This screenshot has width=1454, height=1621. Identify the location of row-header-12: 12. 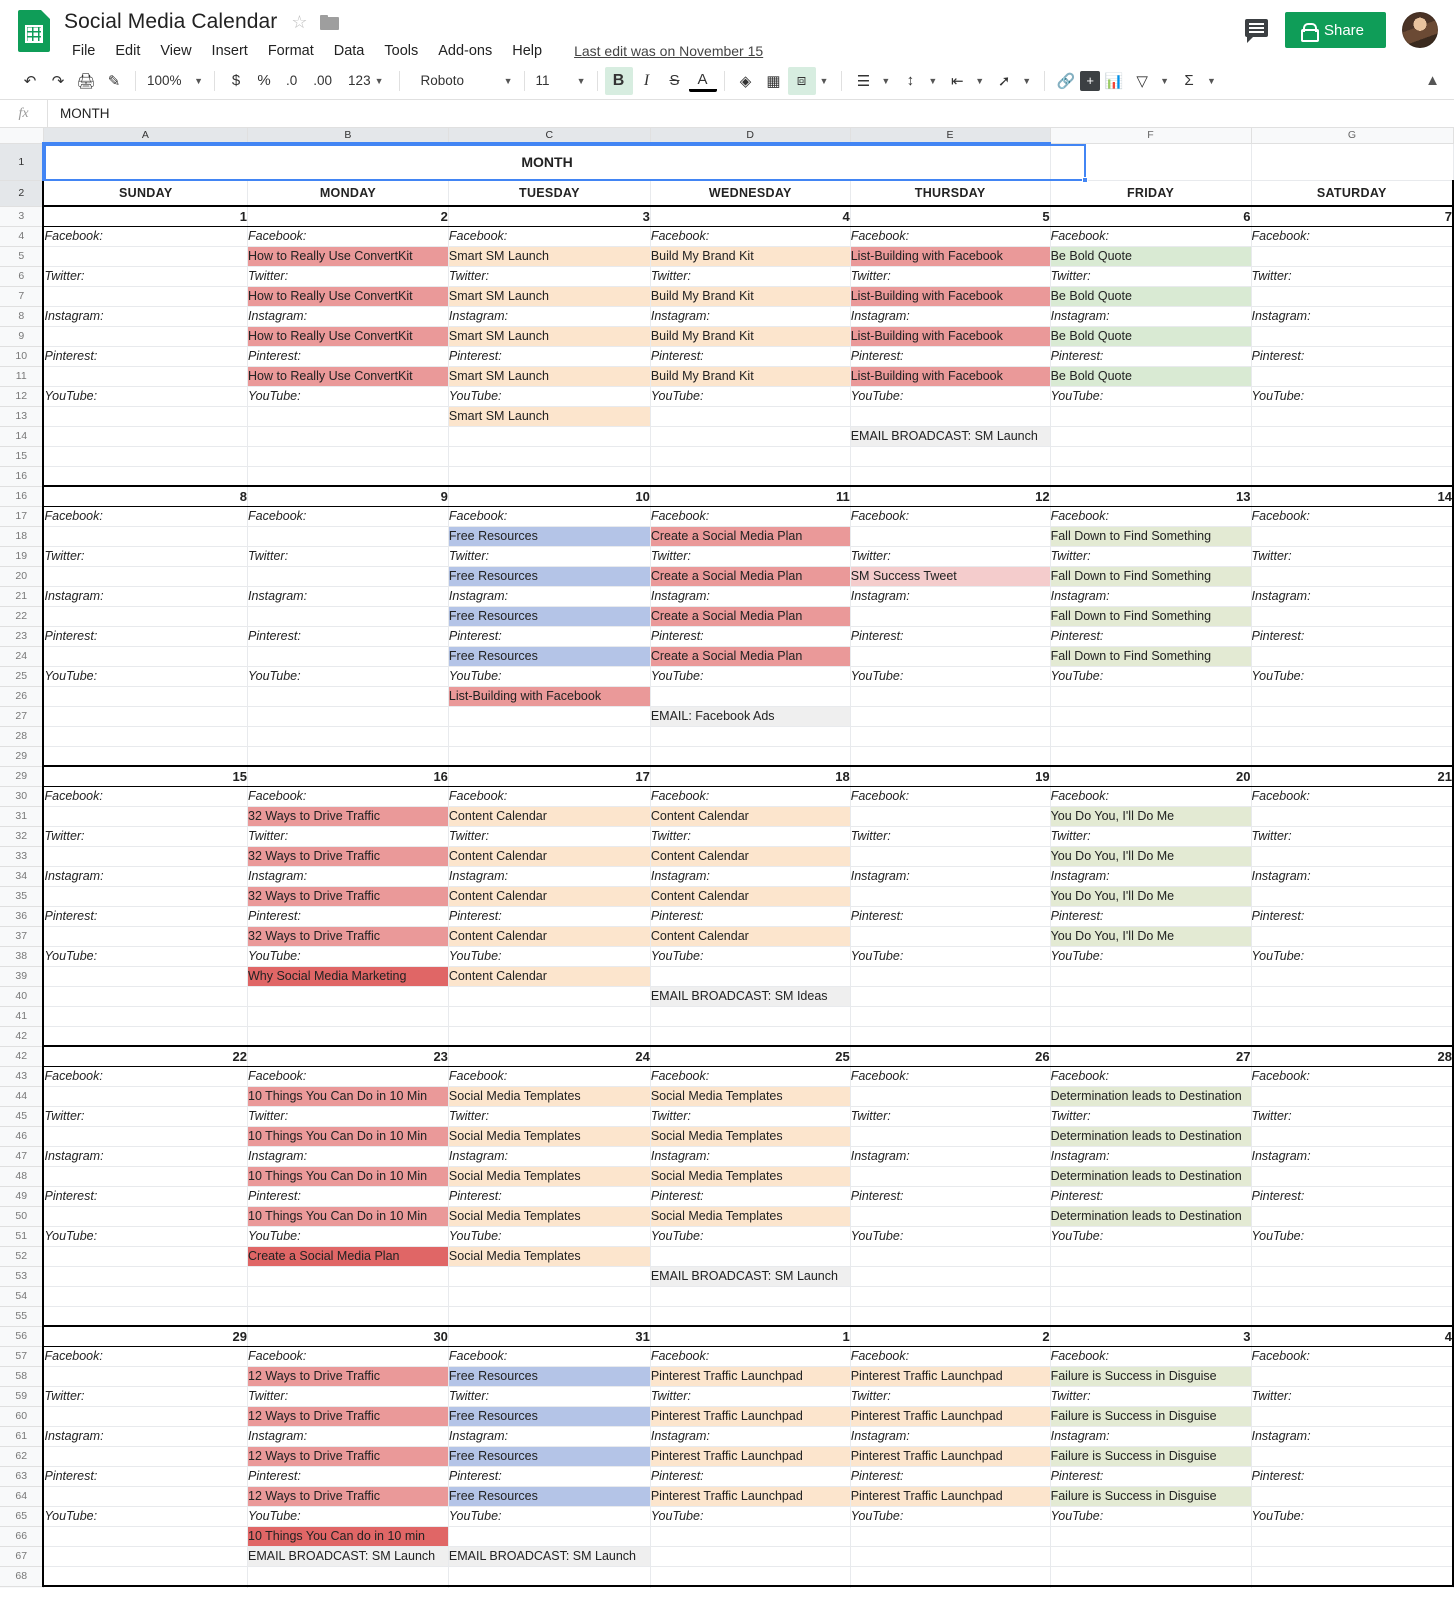
(22, 396).